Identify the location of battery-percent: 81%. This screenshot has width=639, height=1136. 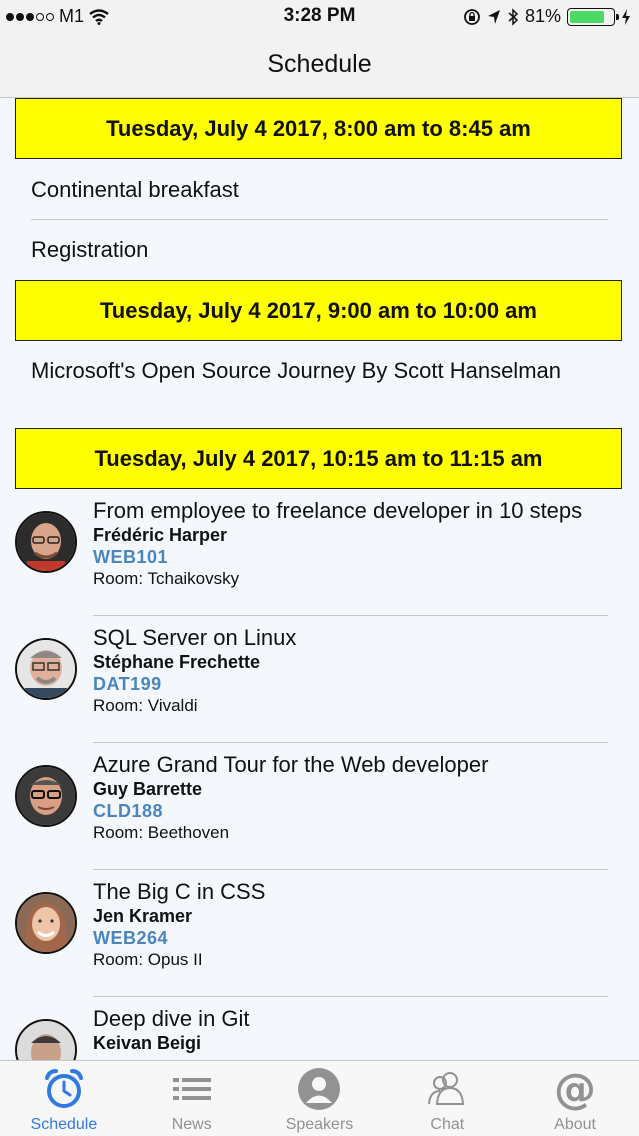
(542, 16).